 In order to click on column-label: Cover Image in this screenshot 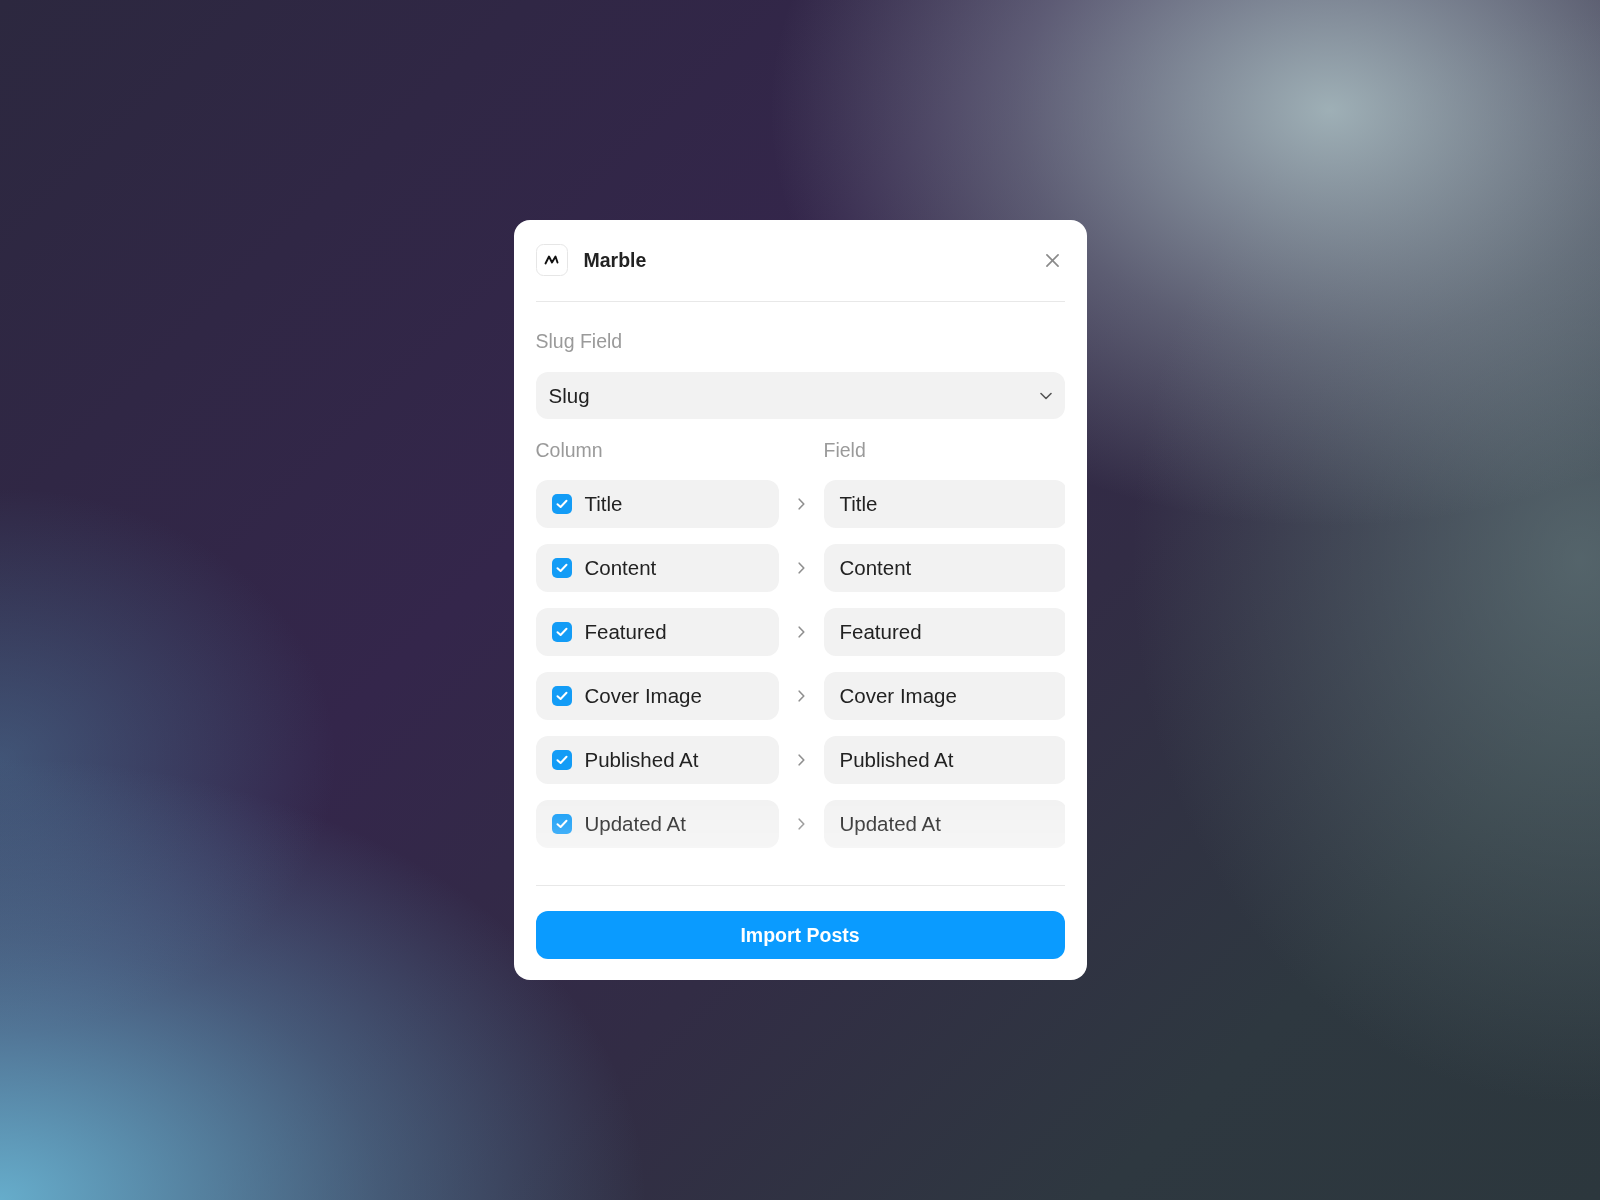, I will do `click(643, 696)`.